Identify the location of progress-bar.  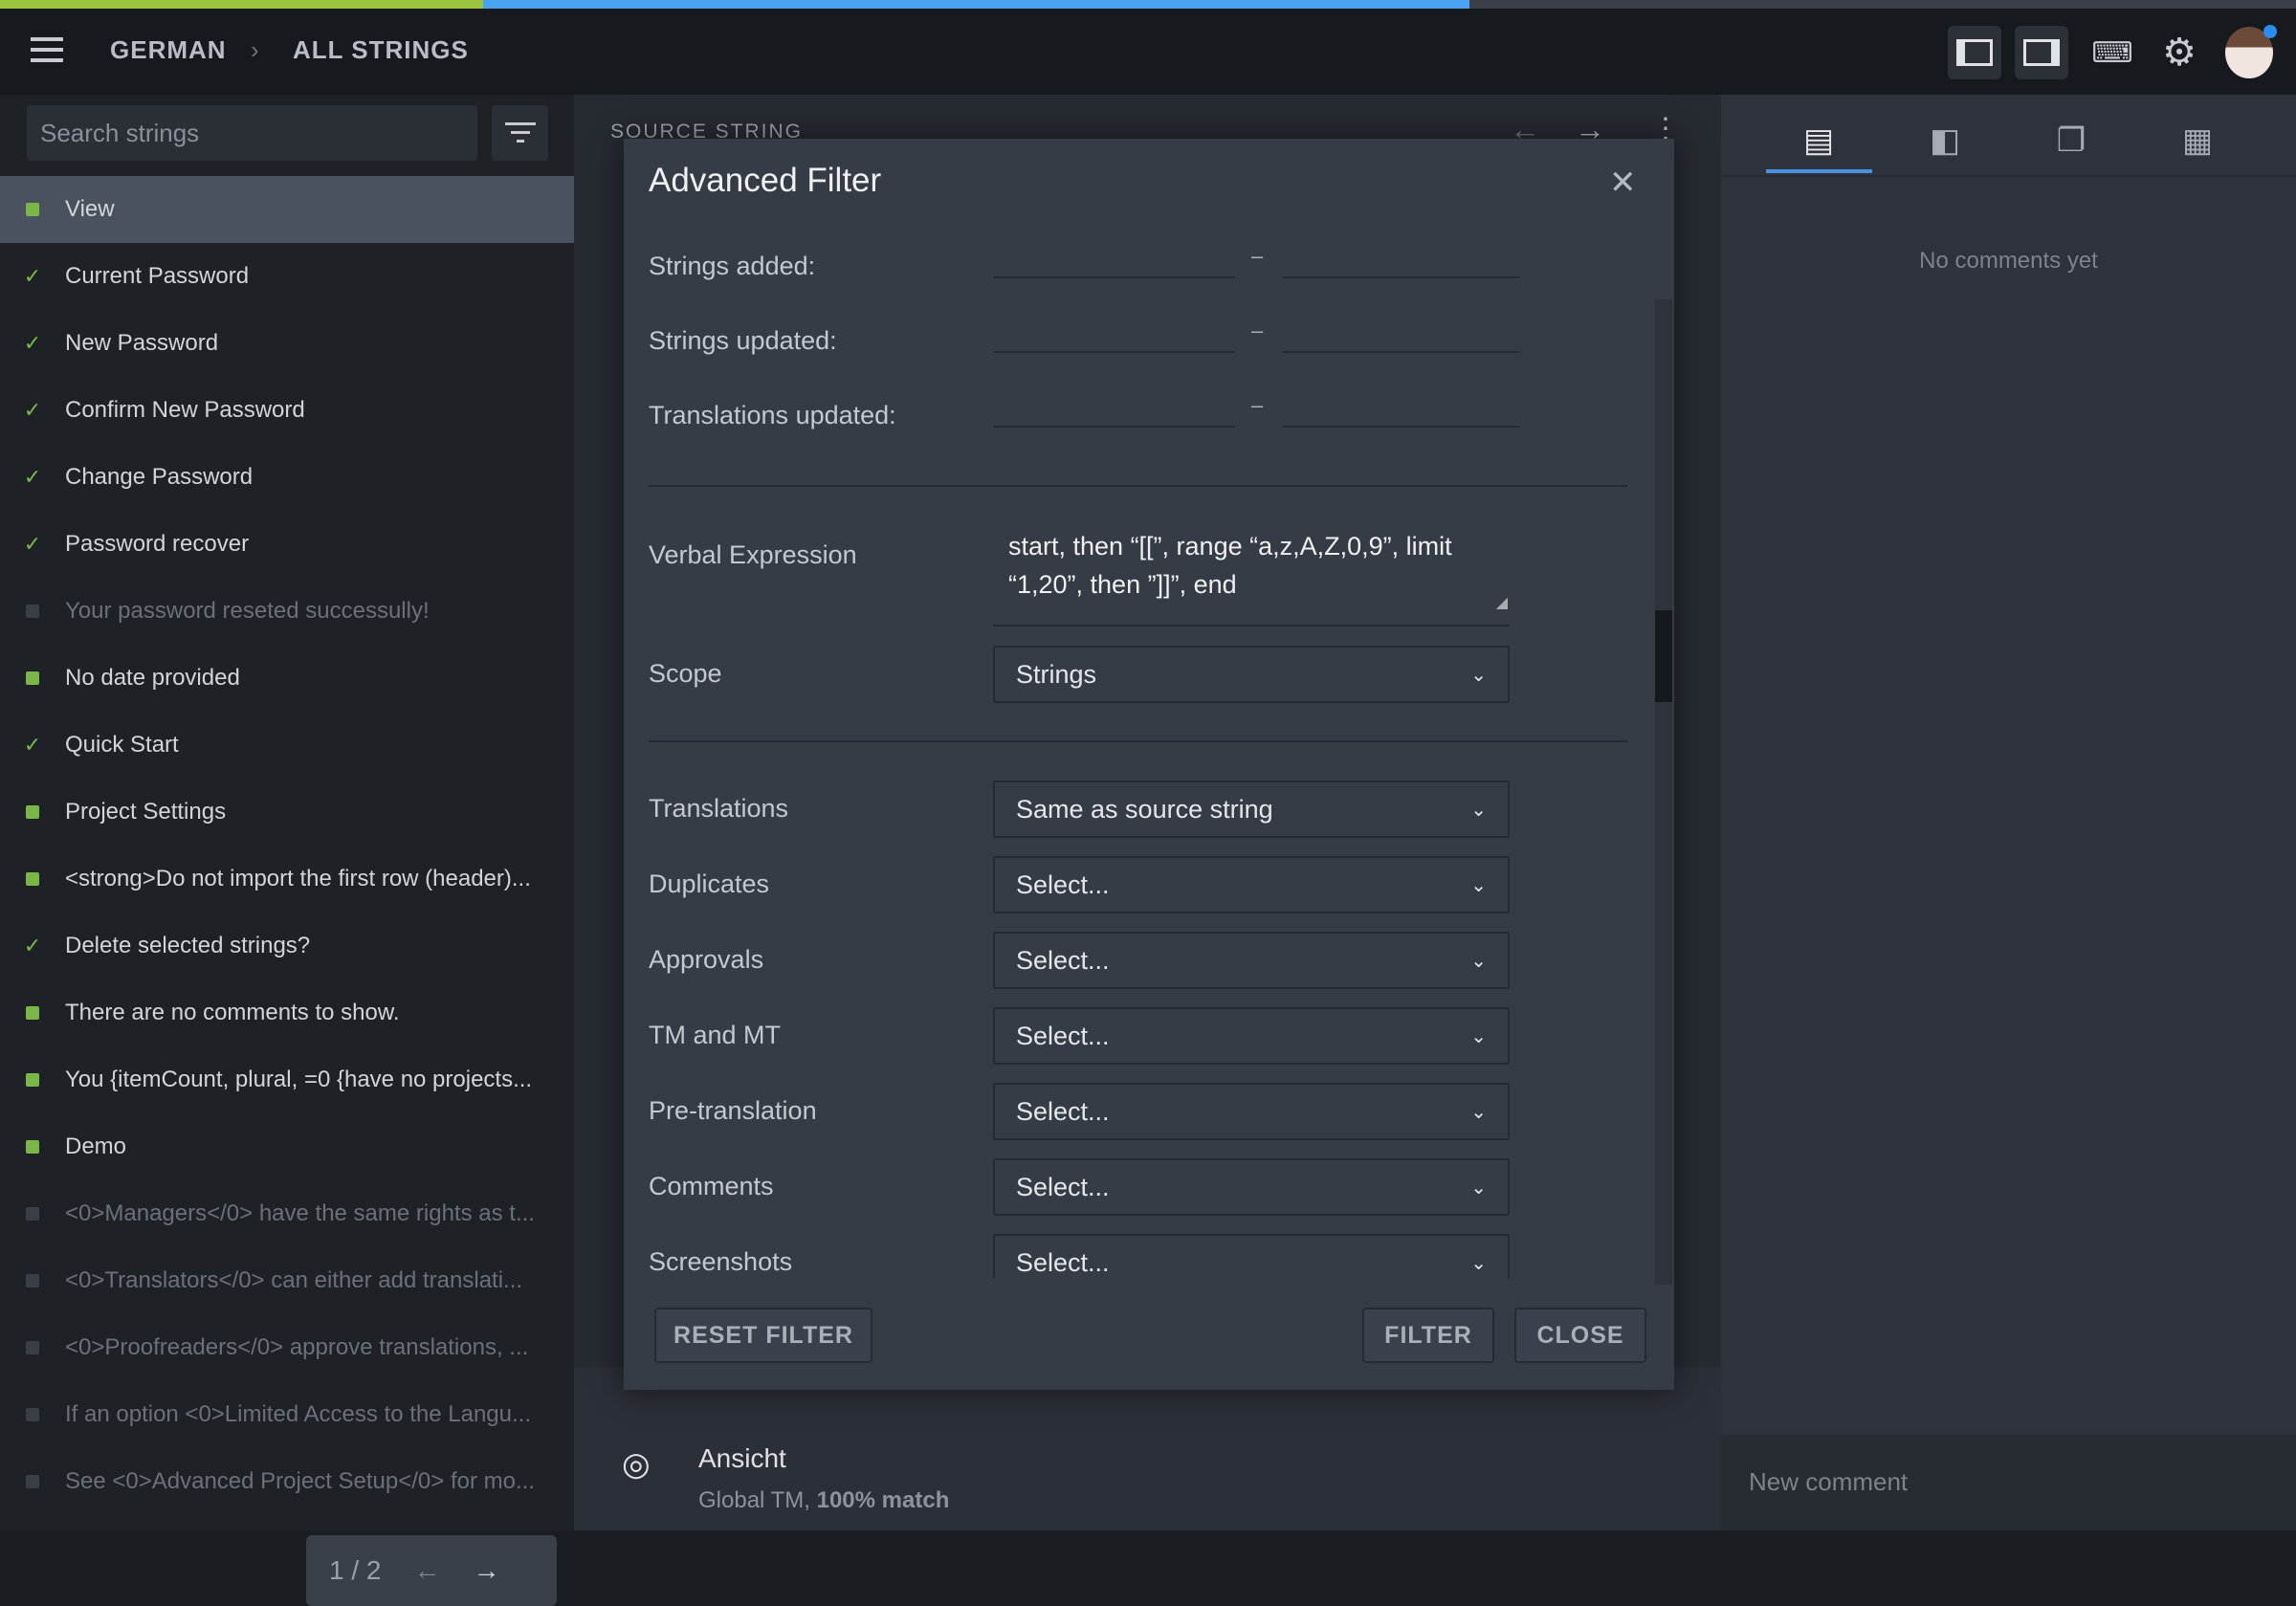
(1148, 4).